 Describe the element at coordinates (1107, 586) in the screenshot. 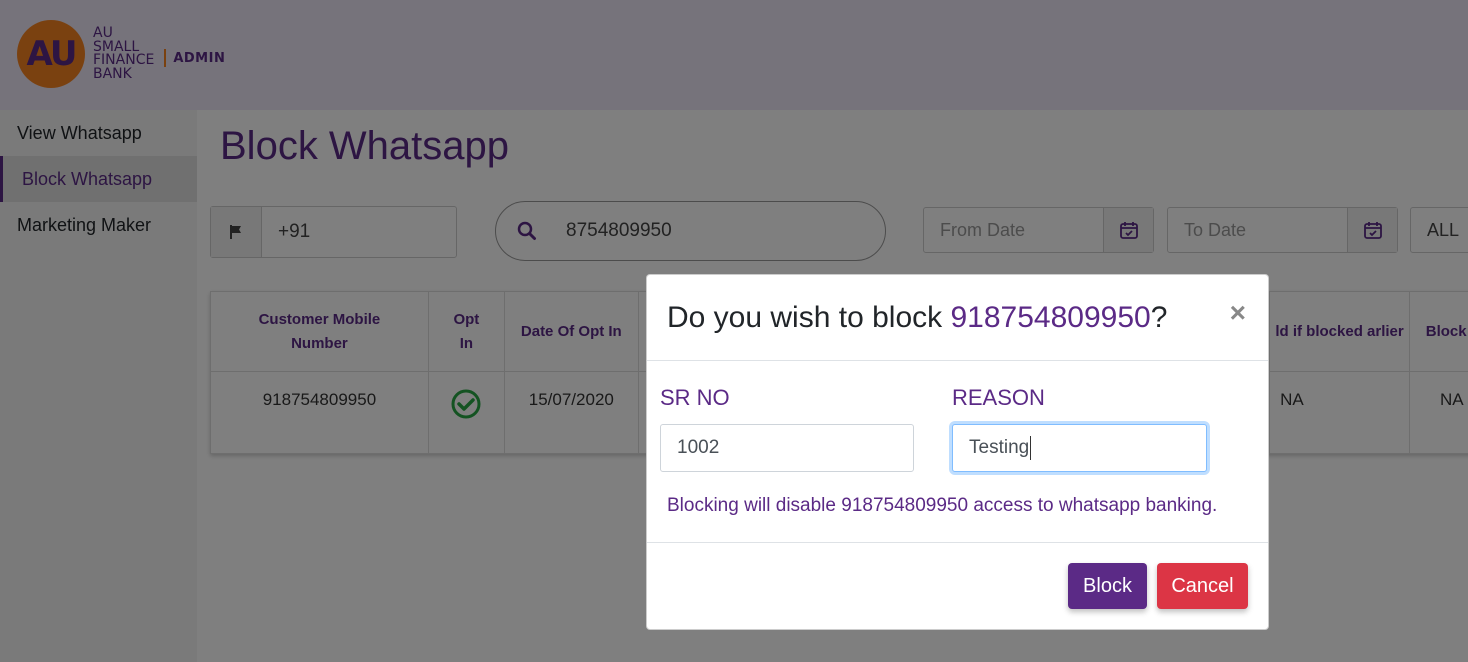

I see `block-button: Block` at that location.